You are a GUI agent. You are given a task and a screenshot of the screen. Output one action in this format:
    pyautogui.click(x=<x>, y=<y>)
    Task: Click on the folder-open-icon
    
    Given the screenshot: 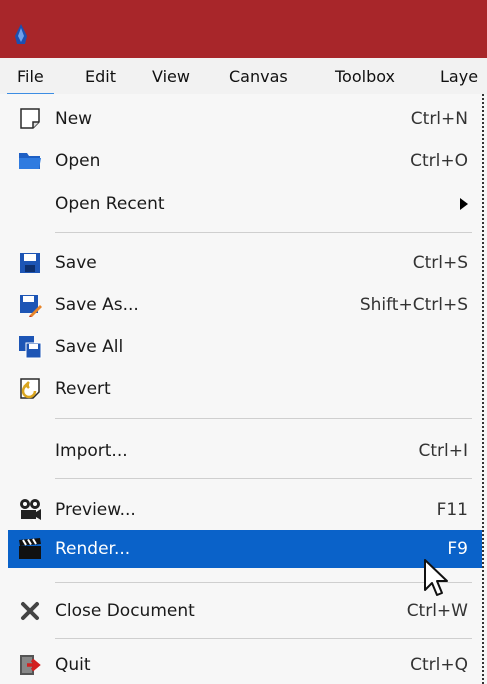 What is the action you would take?
    pyautogui.click(x=30, y=161)
    